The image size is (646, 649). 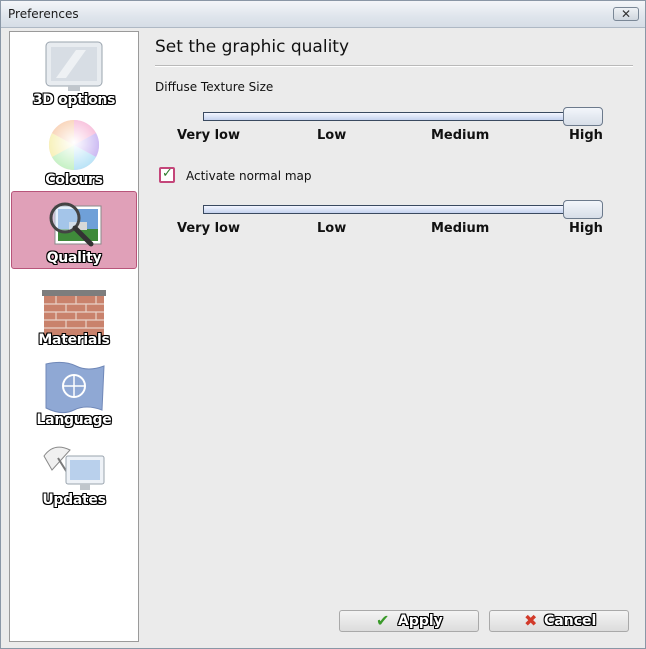 I want to click on monitor-icon, so click(x=74, y=66).